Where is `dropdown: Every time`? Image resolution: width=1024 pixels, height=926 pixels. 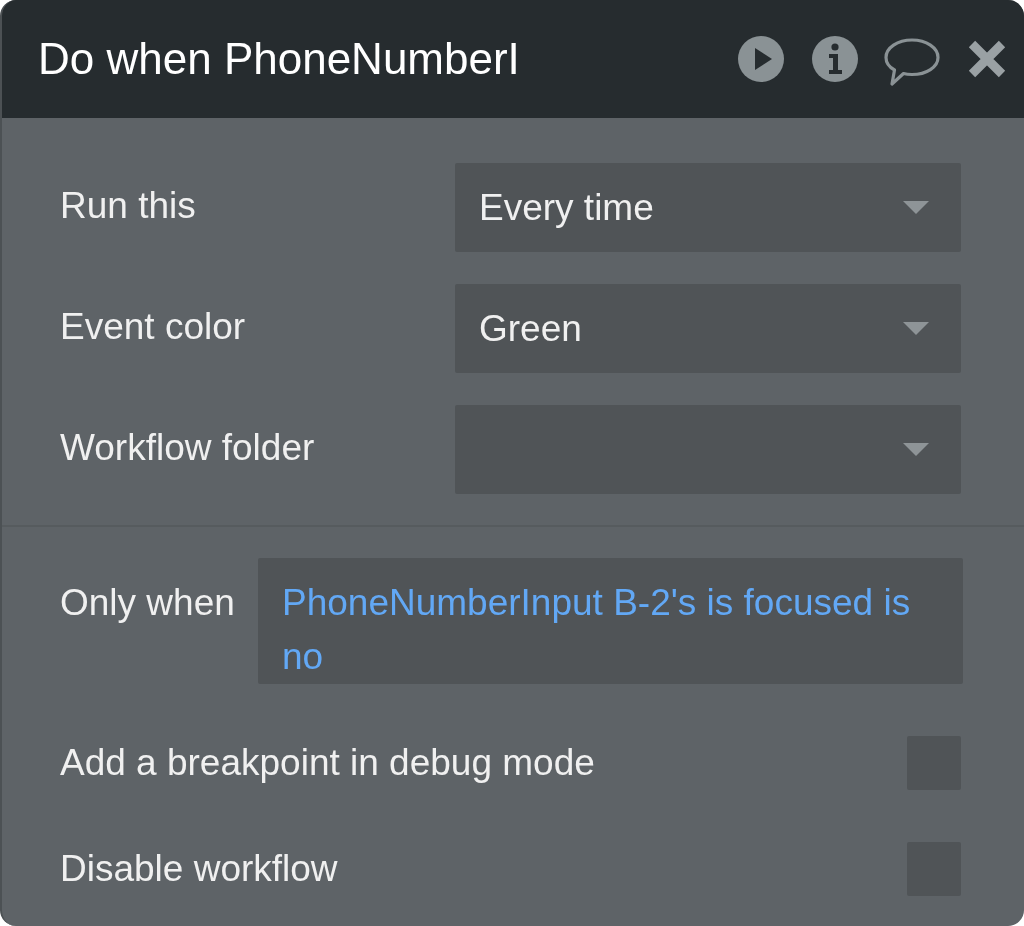 dropdown: Every time is located at coordinates (708, 207).